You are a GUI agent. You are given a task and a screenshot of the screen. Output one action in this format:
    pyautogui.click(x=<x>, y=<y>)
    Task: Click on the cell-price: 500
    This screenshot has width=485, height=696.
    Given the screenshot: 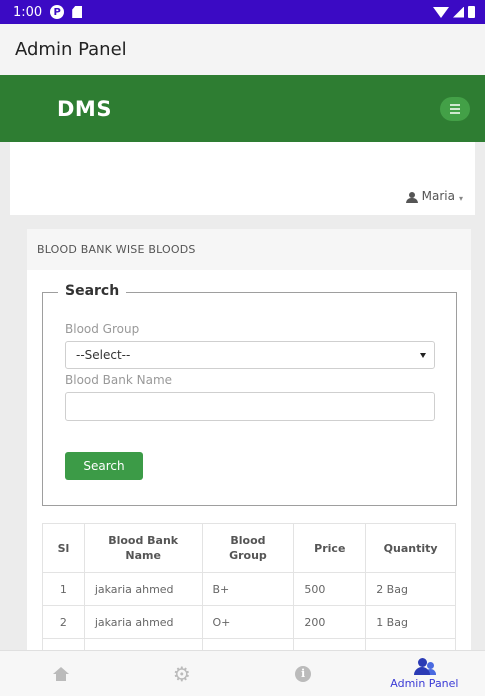 What is the action you would take?
    pyautogui.click(x=330, y=589)
    